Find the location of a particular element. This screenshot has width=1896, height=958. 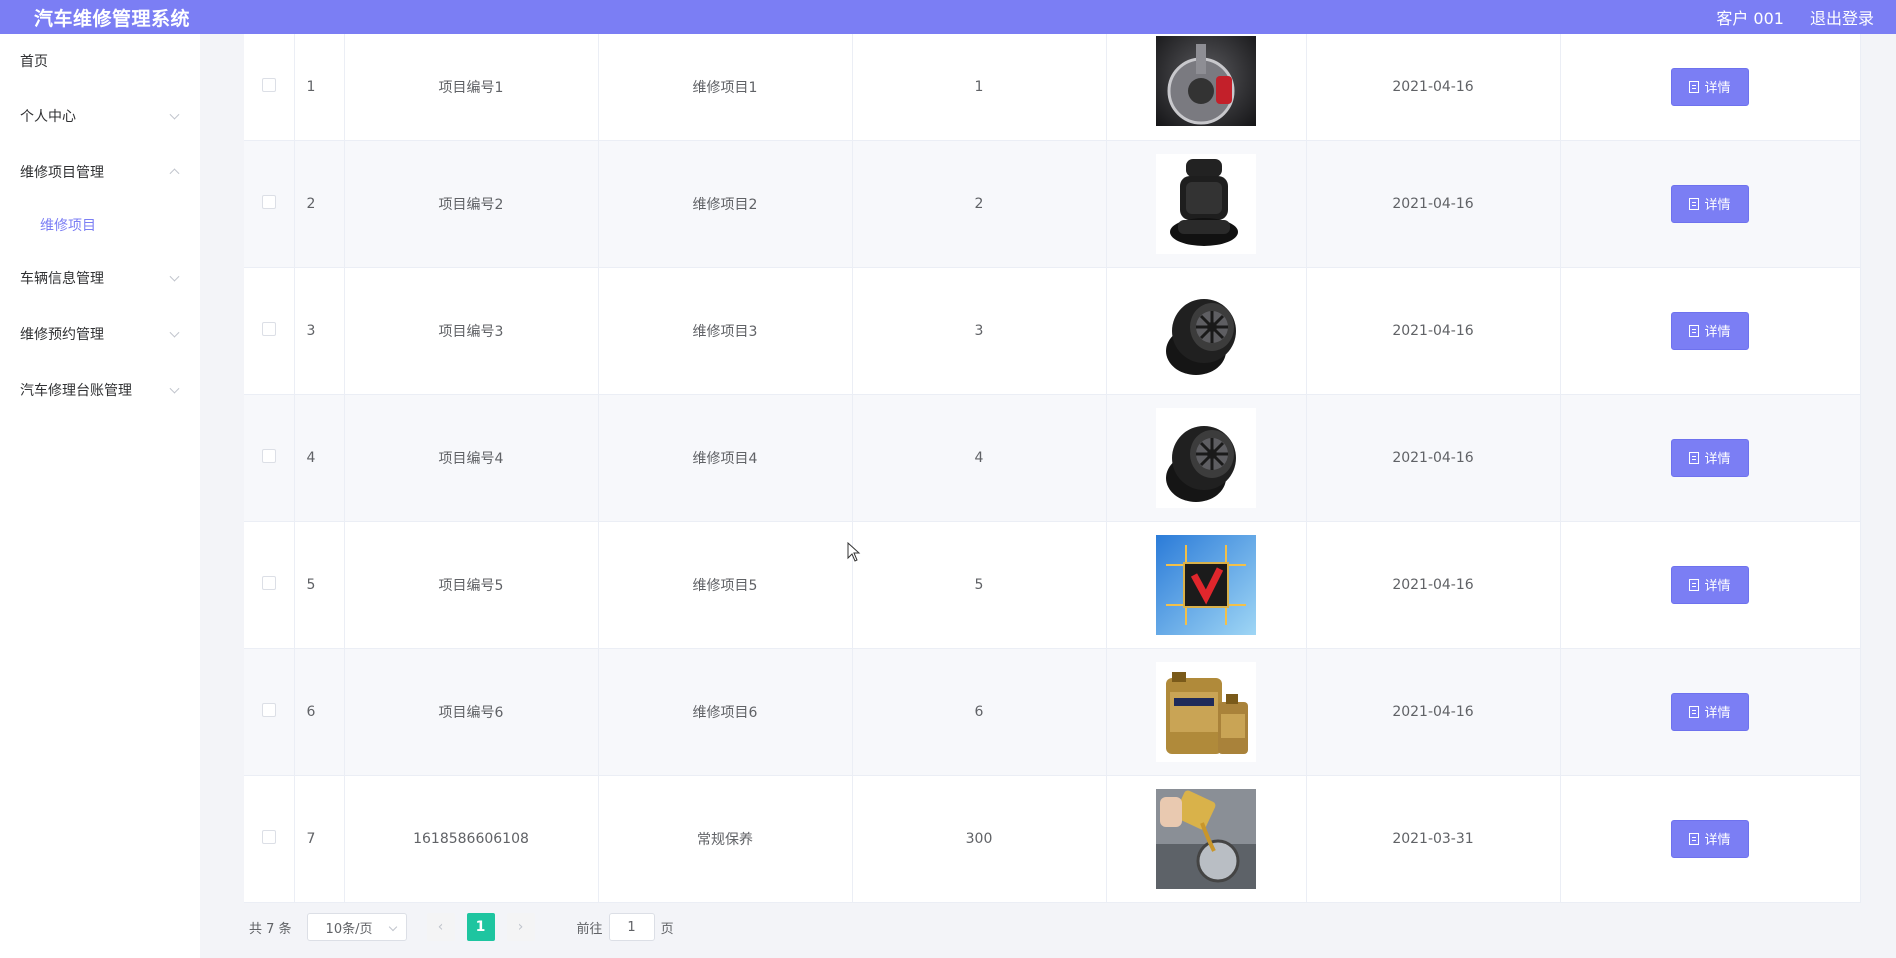

project-name: 维修项目6 is located at coordinates (725, 712).